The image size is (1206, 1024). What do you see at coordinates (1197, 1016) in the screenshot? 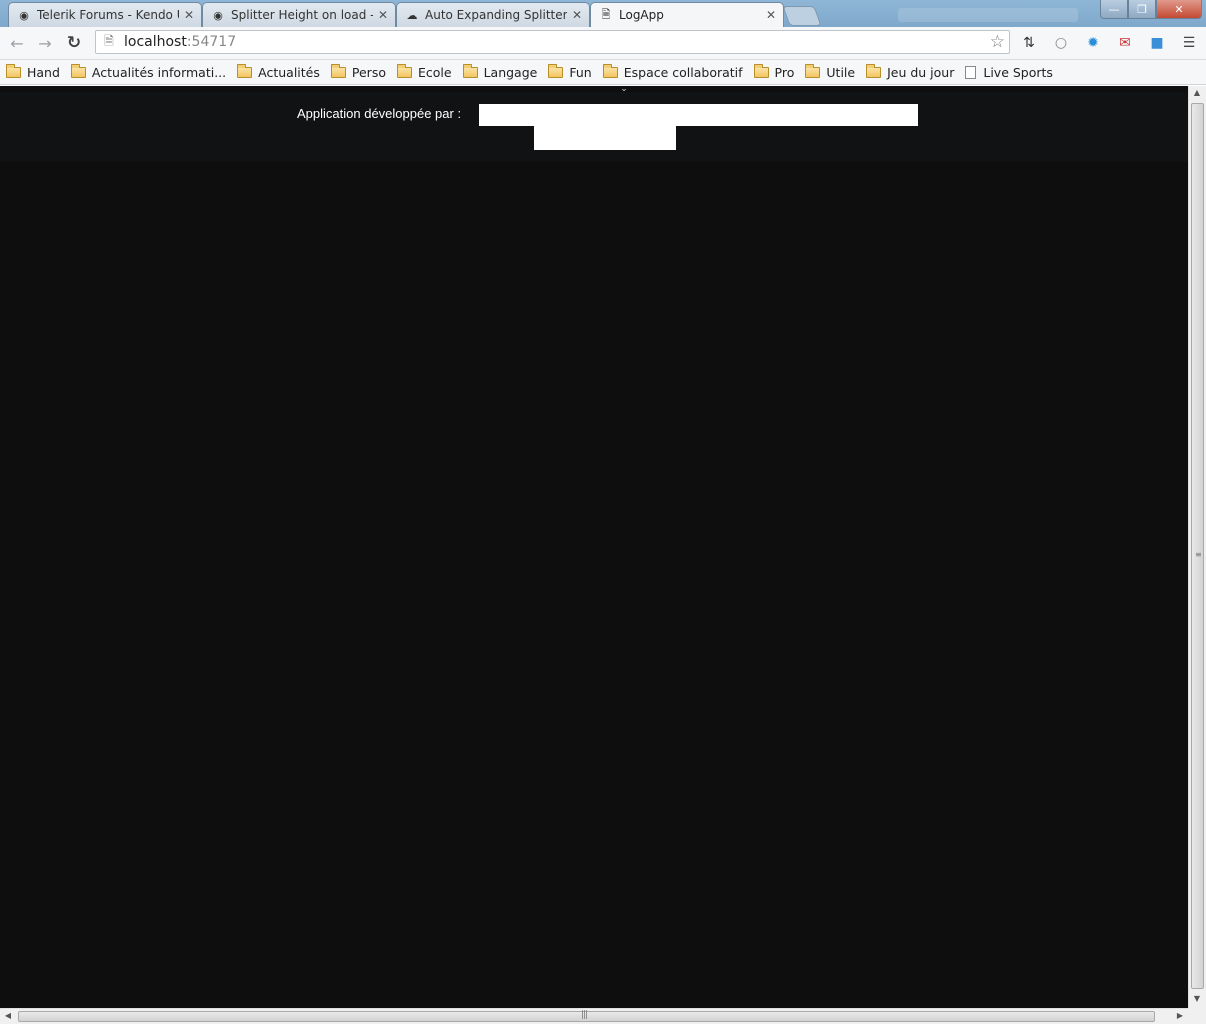
I see `scrollbar-corner` at bounding box center [1197, 1016].